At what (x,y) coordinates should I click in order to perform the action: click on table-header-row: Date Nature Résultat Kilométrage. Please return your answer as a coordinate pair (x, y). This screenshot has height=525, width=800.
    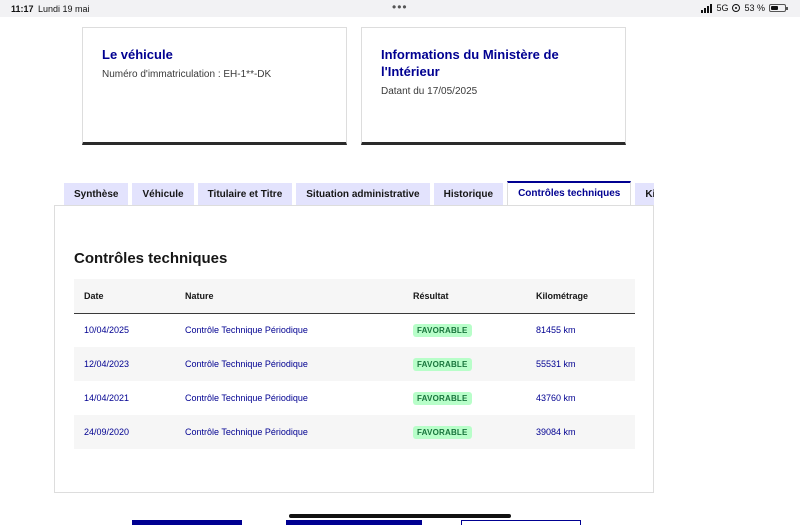
    Looking at the image, I should click on (354, 296).